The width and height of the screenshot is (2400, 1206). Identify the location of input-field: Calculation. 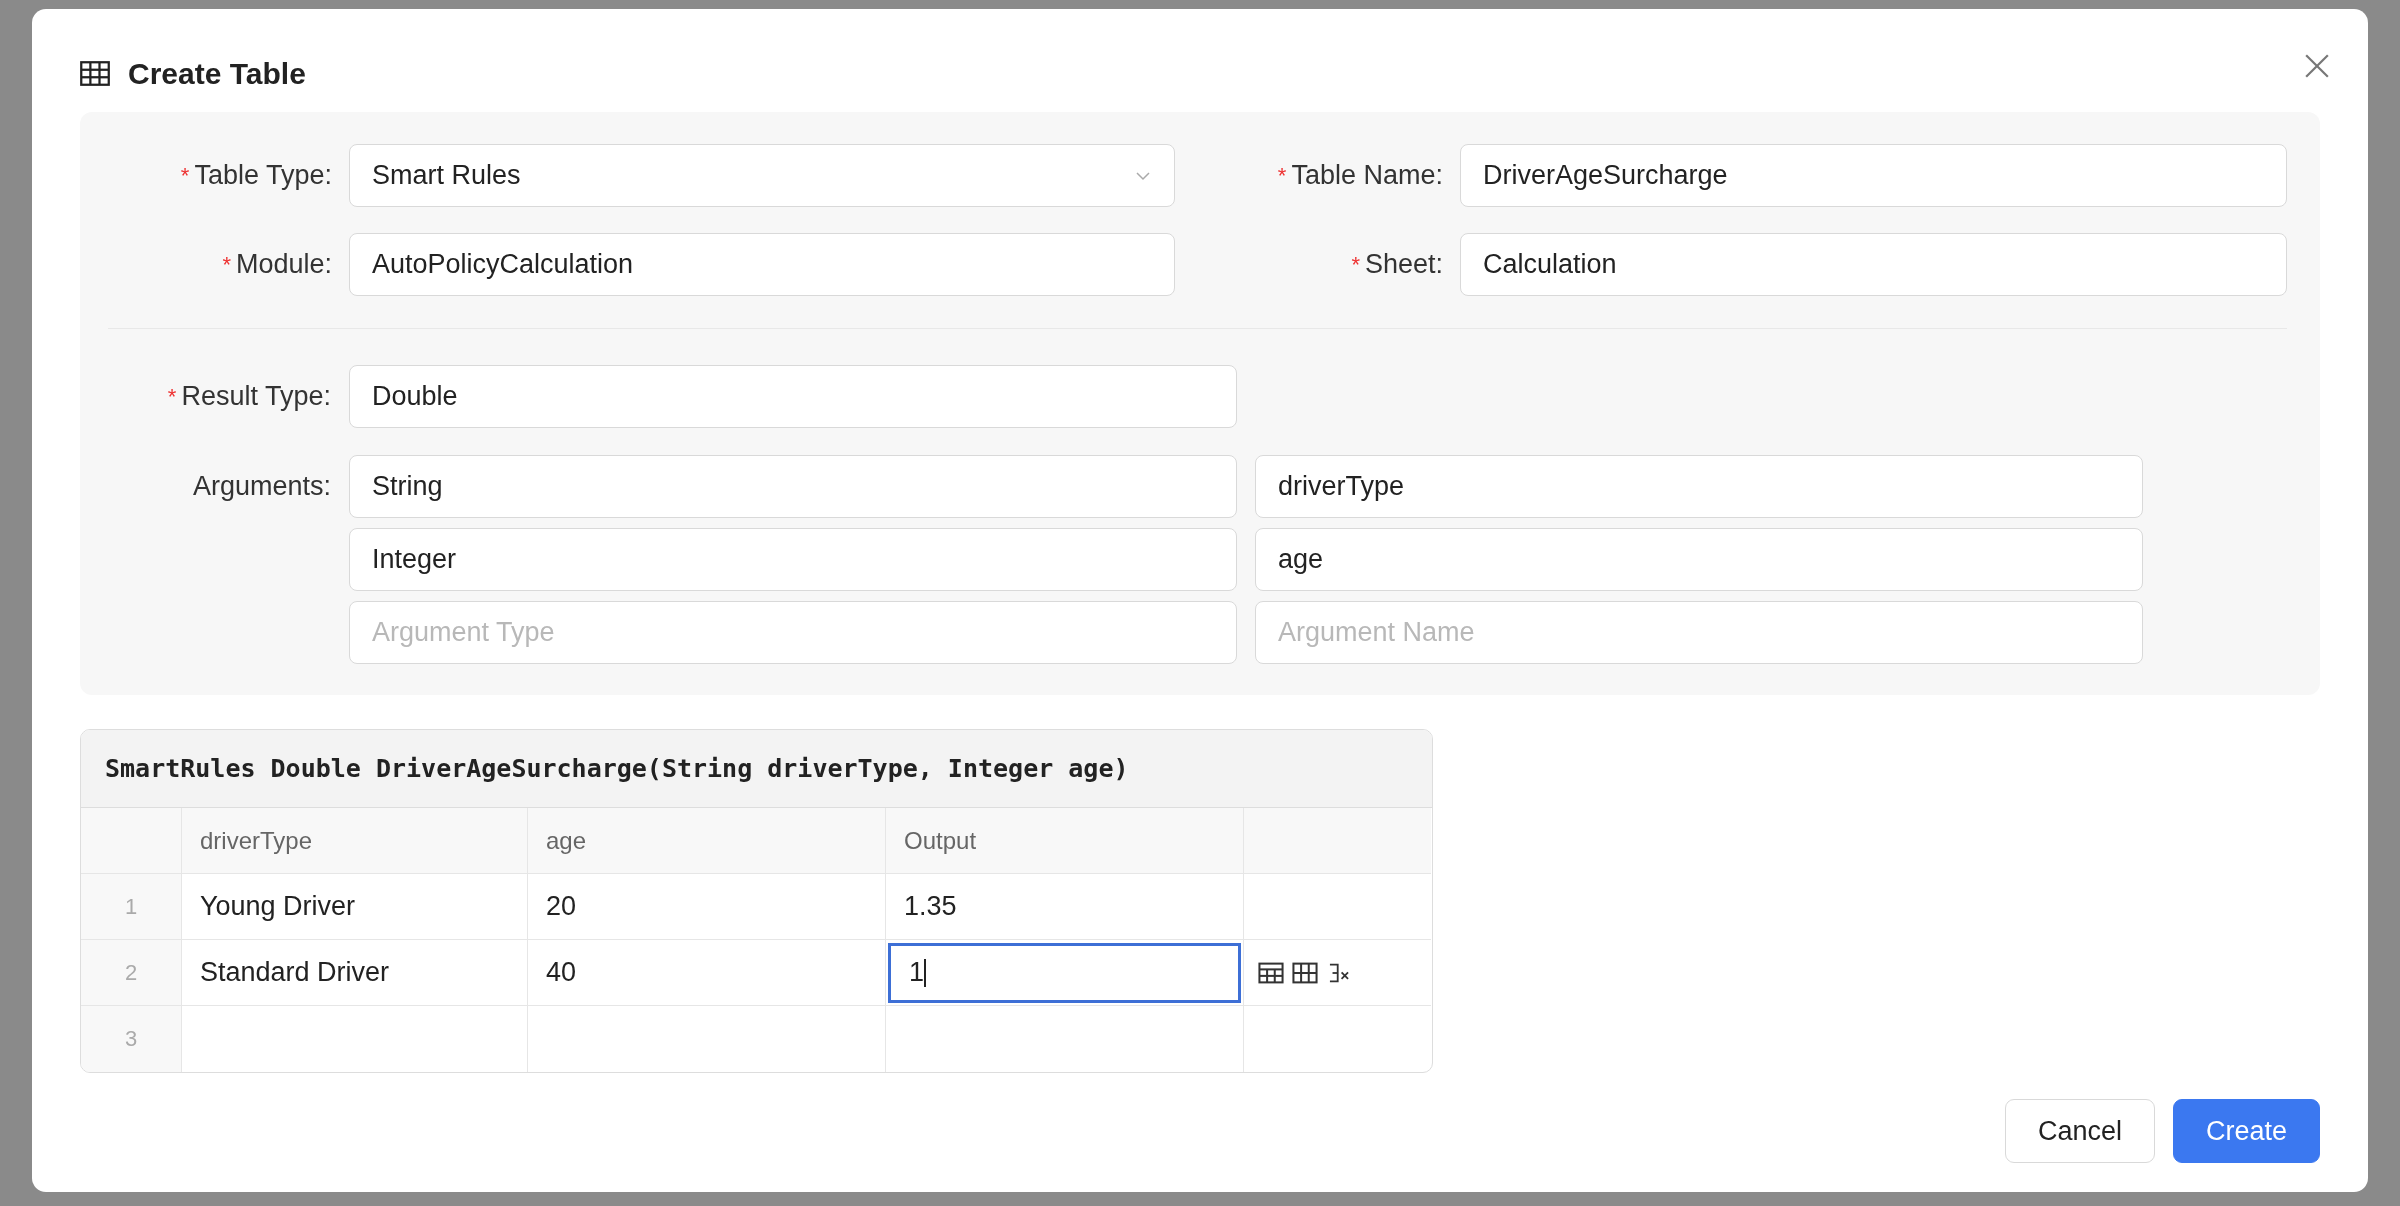
(1873, 264).